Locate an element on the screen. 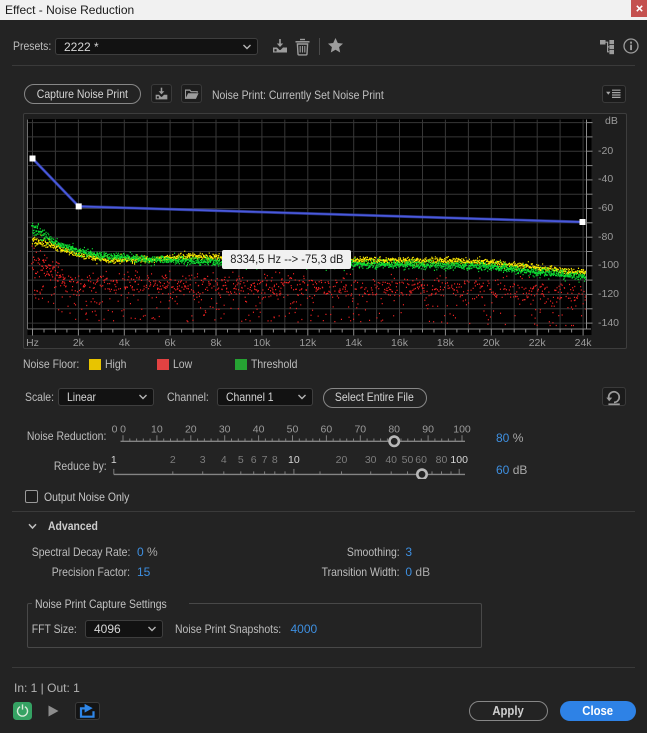 The image size is (647, 733). svg-text: 5 is located at coordinates (241, 460).